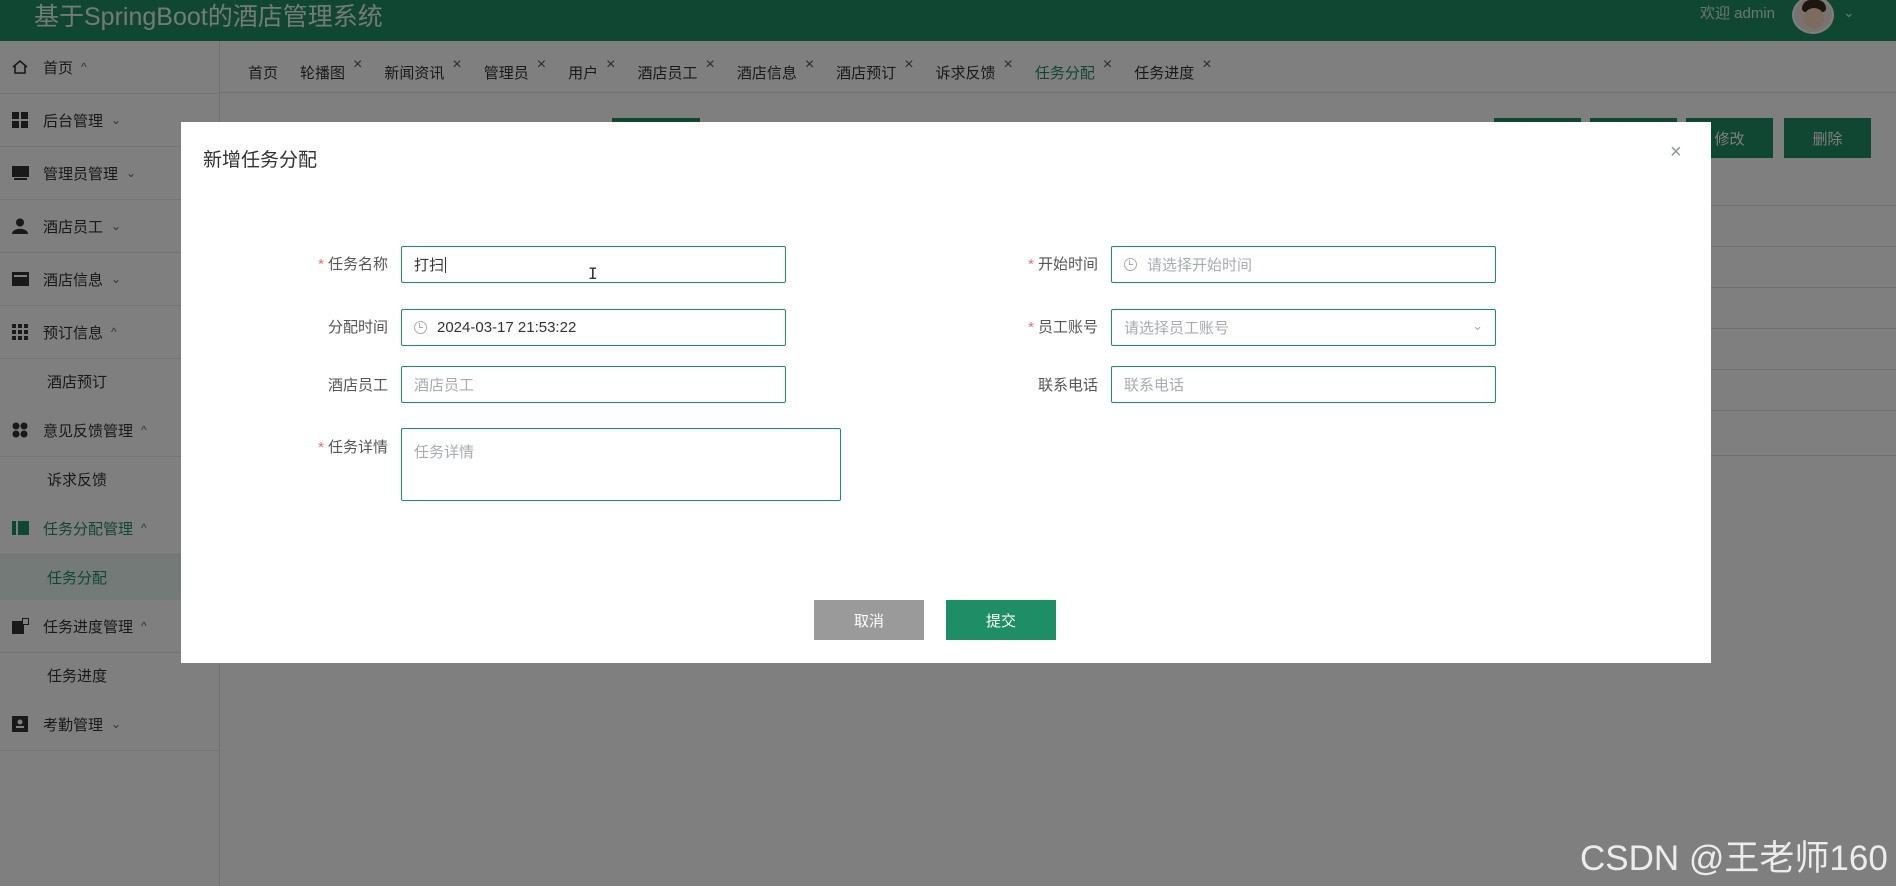 This screenshot has height=886, width=1896. What do you see at coordinates (260, 160) in the screenshot?
I see `dialog-title: 新增任务分配` at bounding box center [260, 160].